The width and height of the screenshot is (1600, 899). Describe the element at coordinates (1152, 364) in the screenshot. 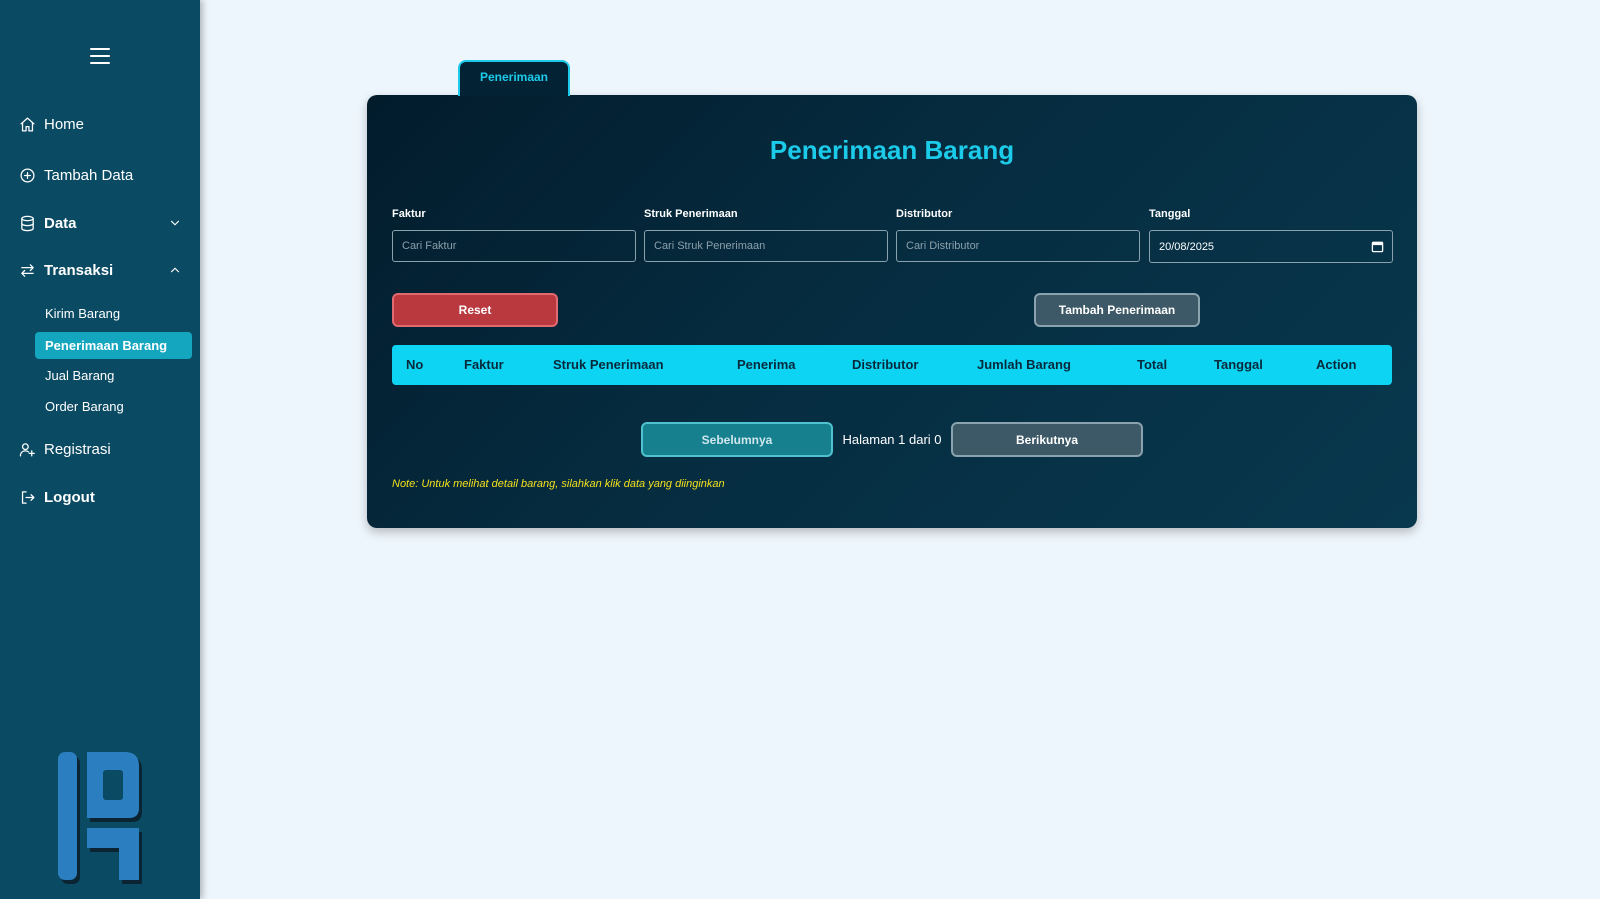

I see `column-header-total: Total` at that location.